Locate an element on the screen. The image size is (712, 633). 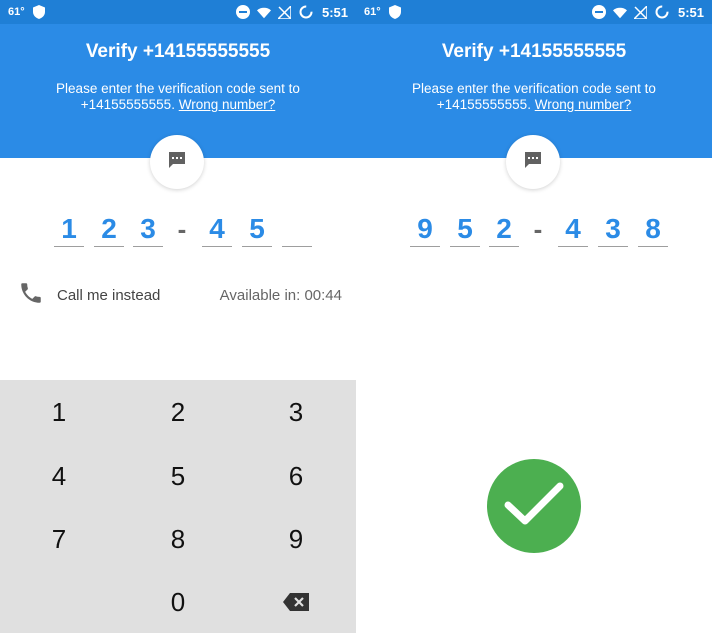
call-me-row: Call me instead Available in: 00:44 is located at coordinates (181, 295).